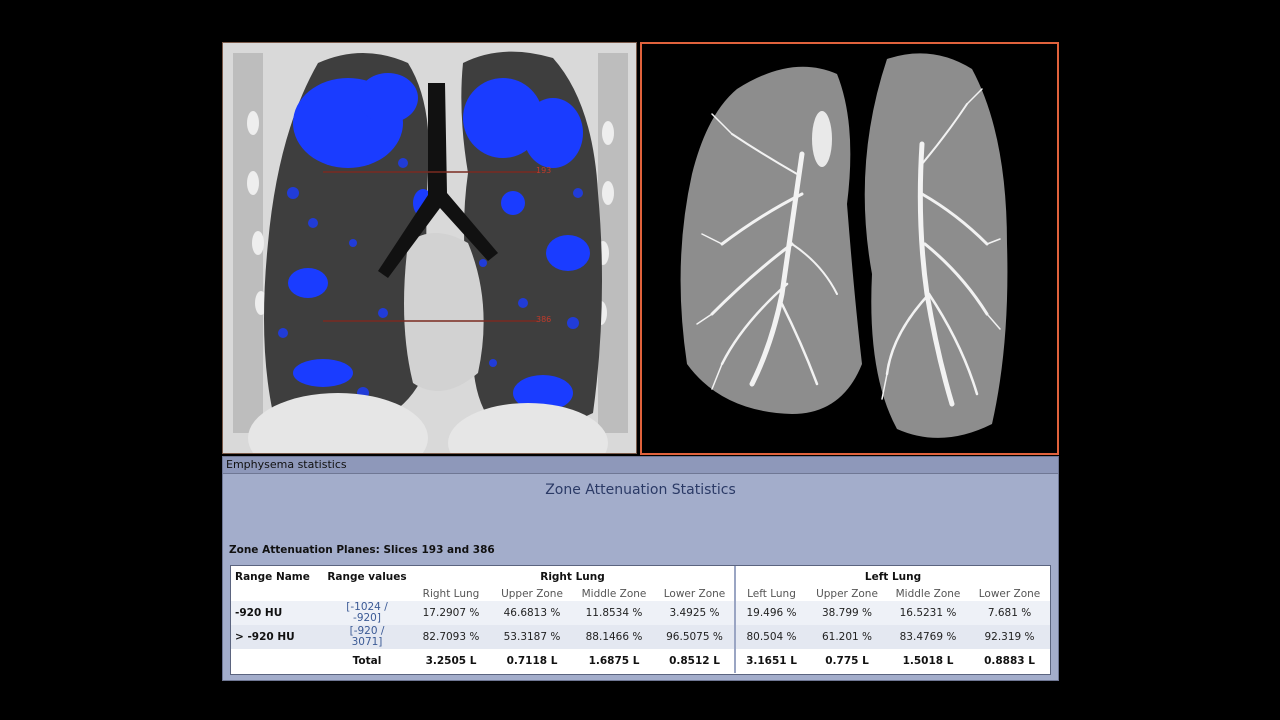 This screenshot has width=1280, height=720. Describe the element at coordinates (770, 613) in the screenshot. I see `cell-left-lung: 19.496 %` at that location.